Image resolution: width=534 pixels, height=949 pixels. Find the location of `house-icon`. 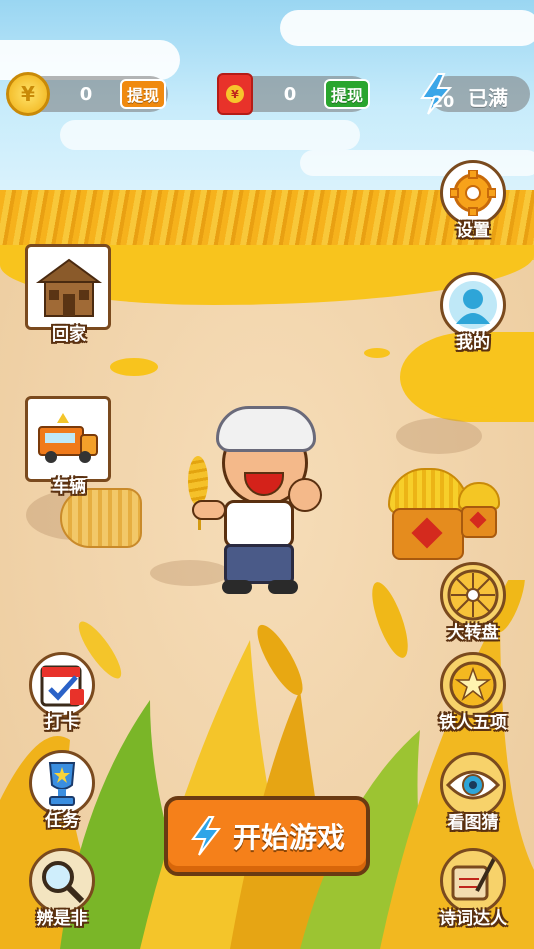

house-icon is located at coordinates (69, 287).